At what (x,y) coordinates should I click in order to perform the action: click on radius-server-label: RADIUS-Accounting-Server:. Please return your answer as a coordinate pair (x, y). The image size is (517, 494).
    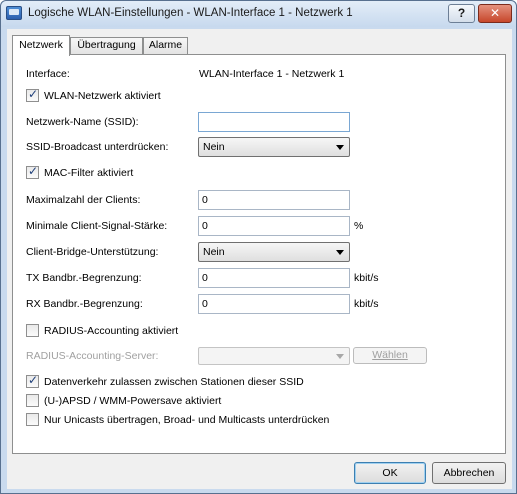
    Looking at the image, I should click on (92, 356).